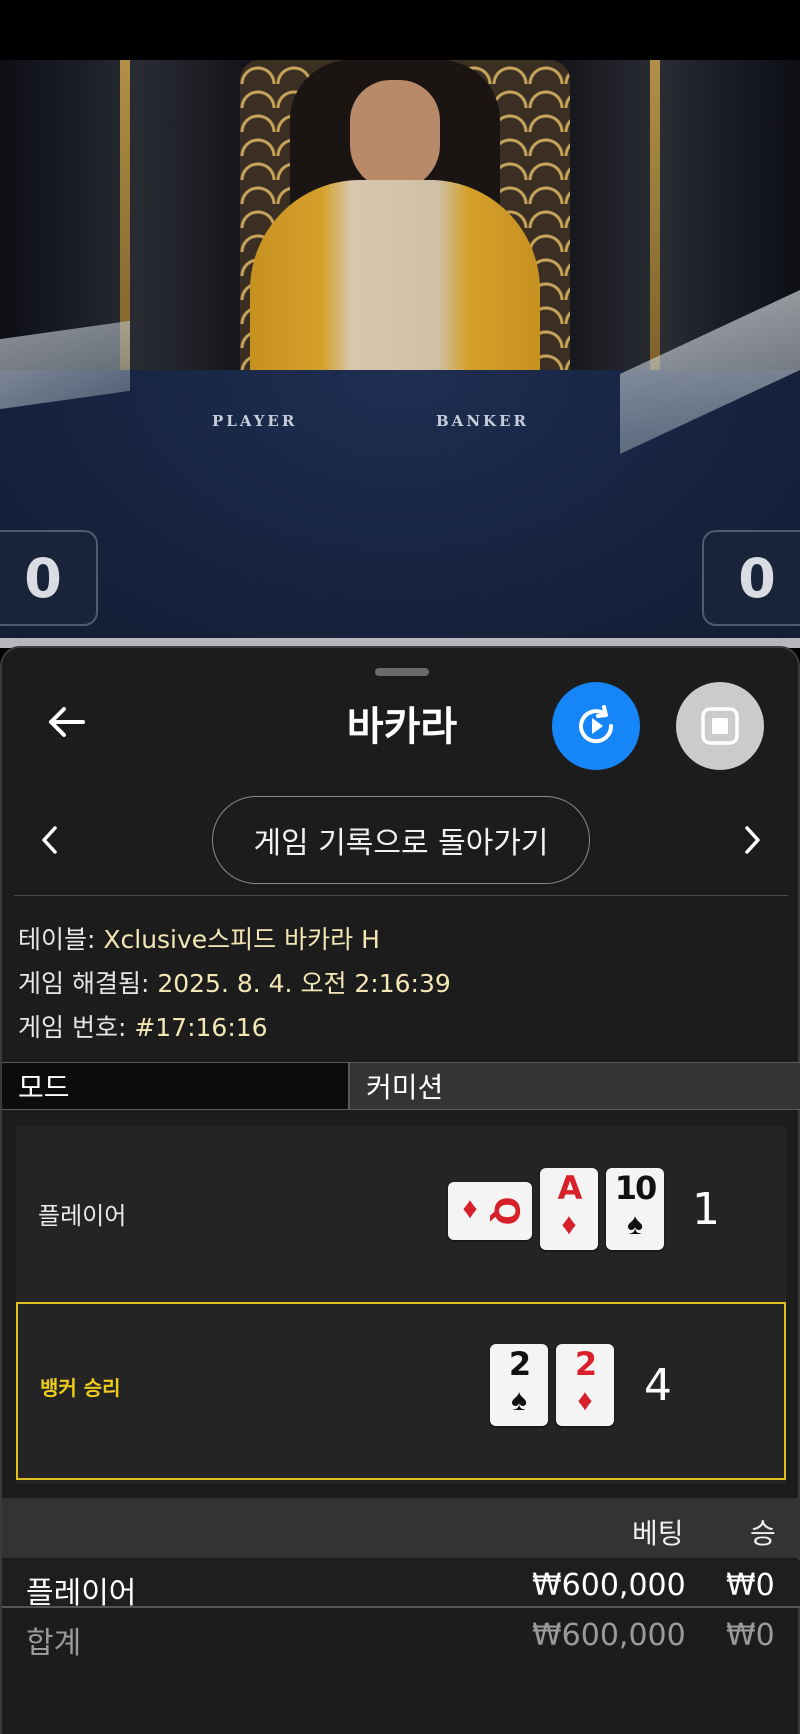 The width and height of the screenshot is (800, 1734). Describe the element at coordinates (304, 983) in the screenshot. I see `info-resolved-value: 2025. 8. 4. 오전 2:16:39` at that location.